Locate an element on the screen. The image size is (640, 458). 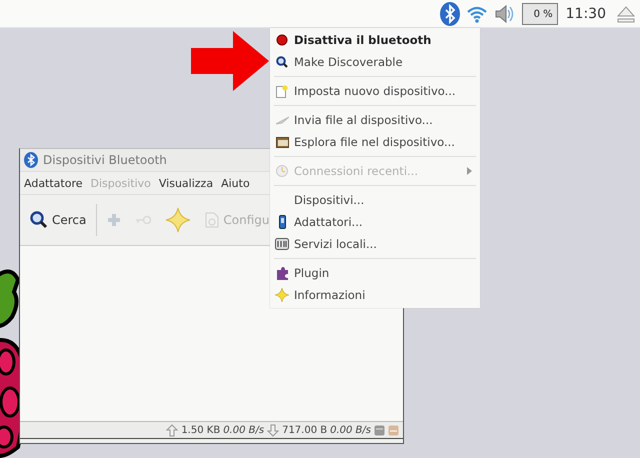
toolbar-button is located at coordinates (178, 220).